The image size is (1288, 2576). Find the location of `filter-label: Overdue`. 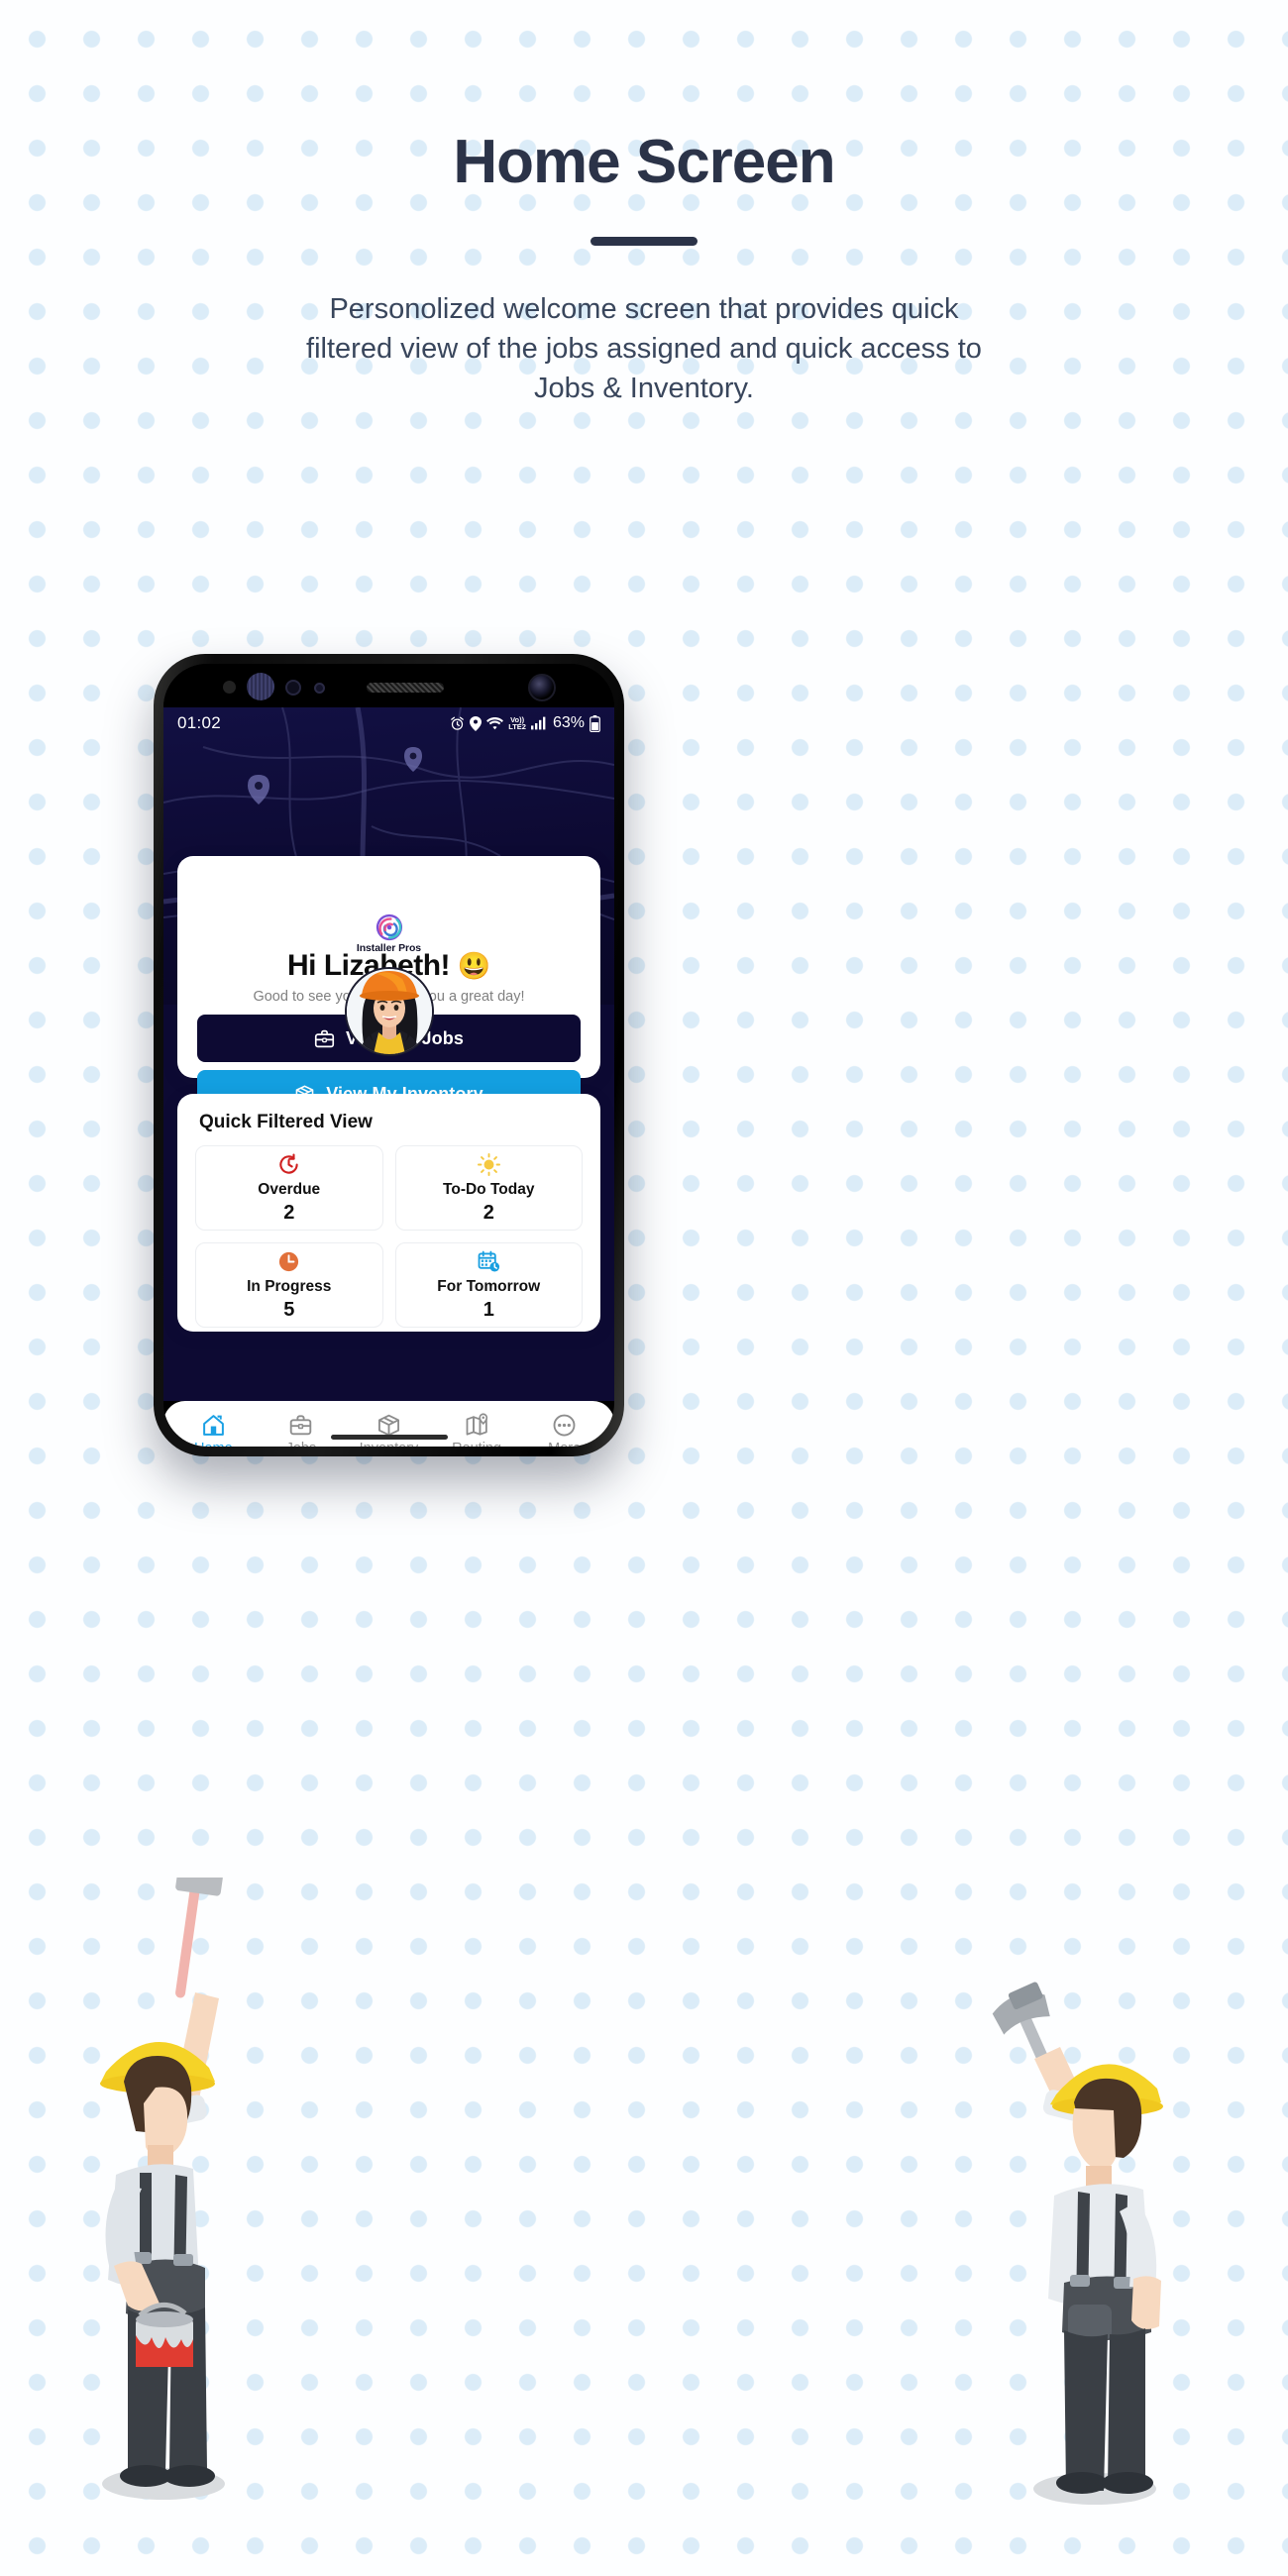

filter-label: Overdue is located at coordinates (289, 1189).